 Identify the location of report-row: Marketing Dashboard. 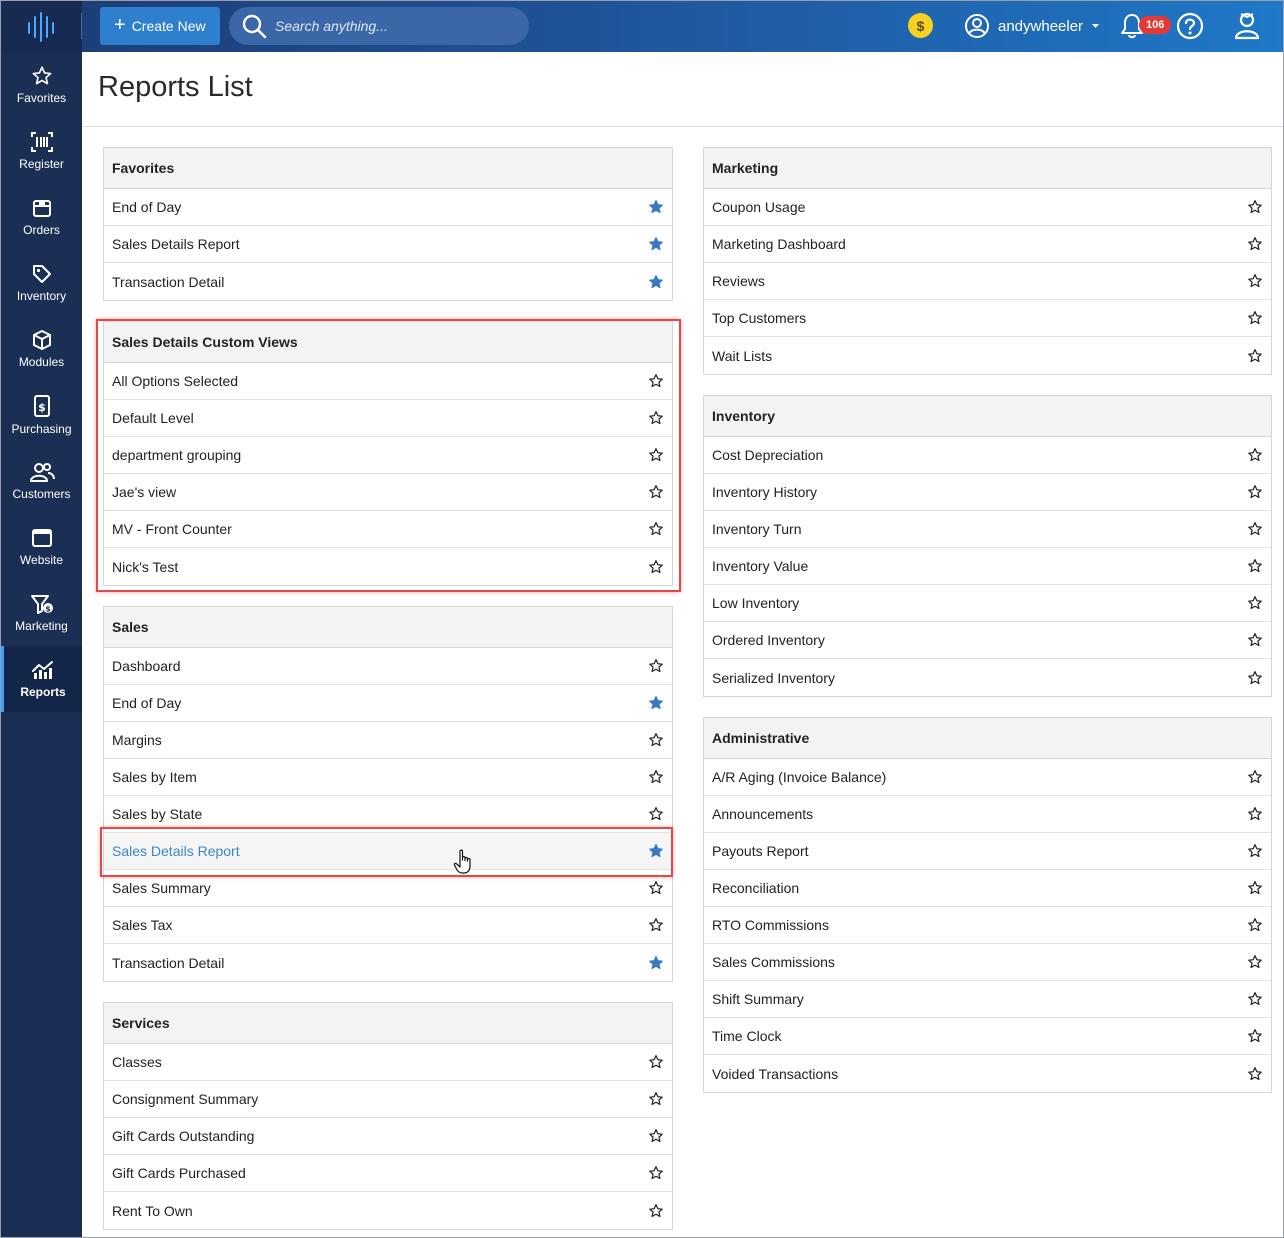
(987, 244).